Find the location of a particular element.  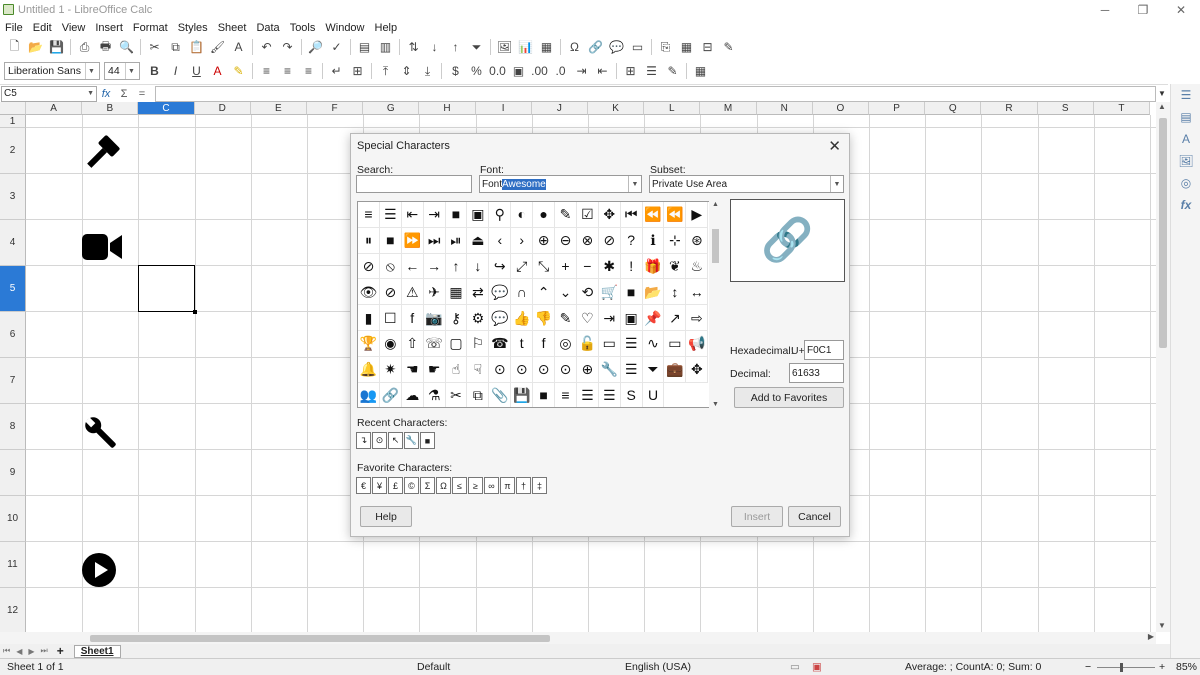

character-cell: 🏆 is located at coordinates (369, 343).